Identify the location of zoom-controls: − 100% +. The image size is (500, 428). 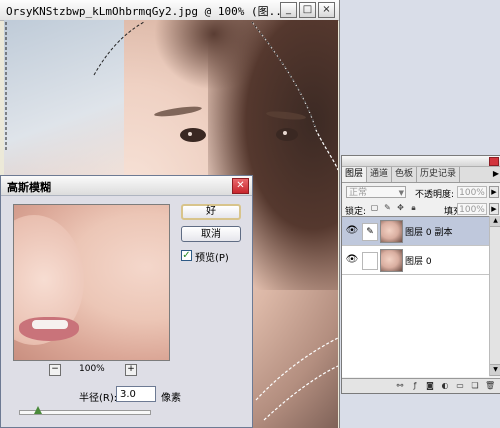
(90, 371).